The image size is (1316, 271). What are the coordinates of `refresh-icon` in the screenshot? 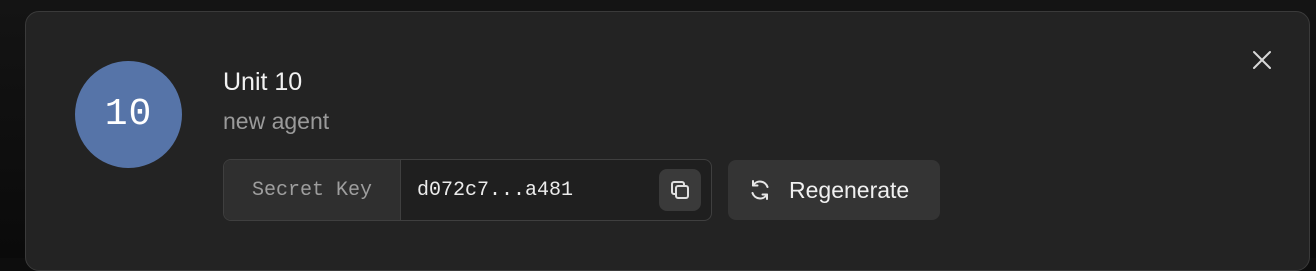 It's located at (760, 190).